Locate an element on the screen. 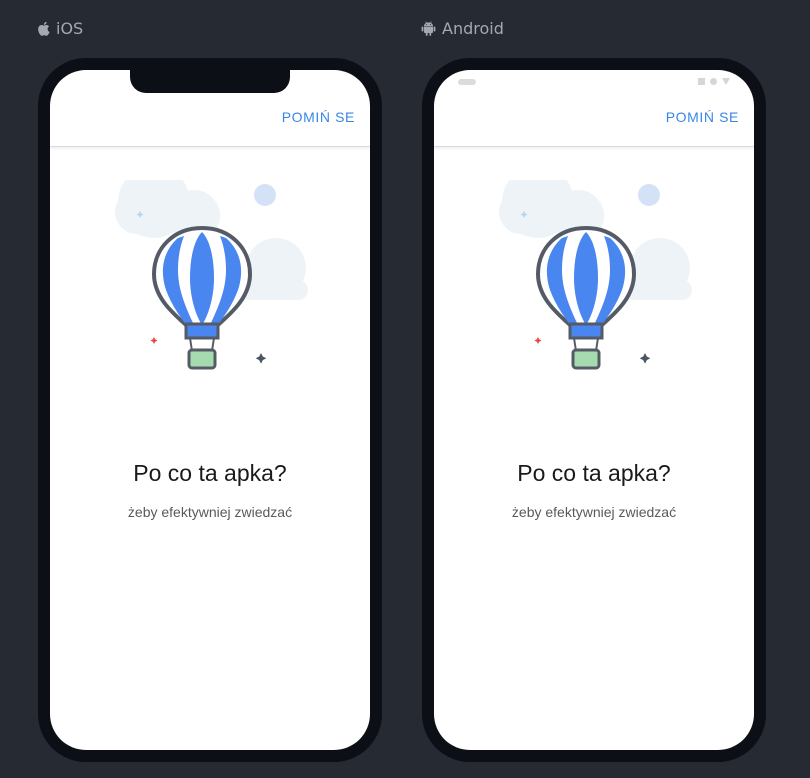 This screenshot has width=810, height=778. notch is located at coordinates (210, 81).